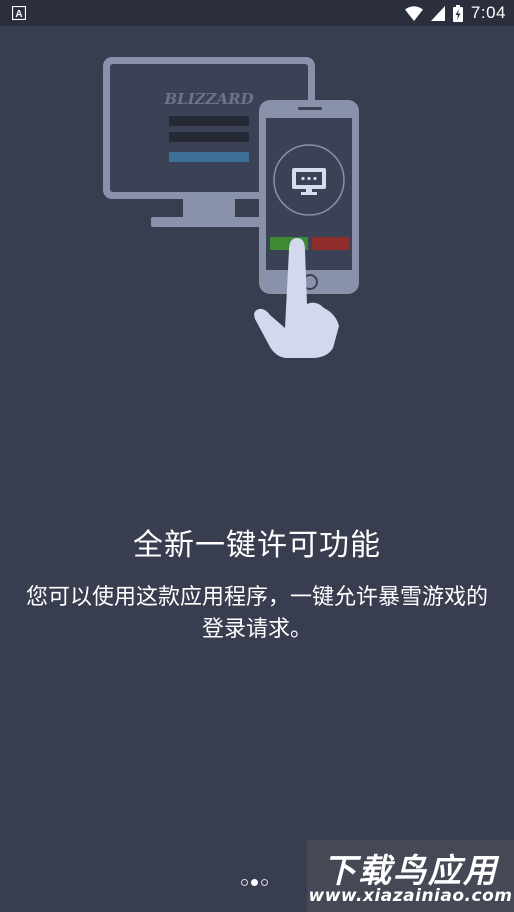 The height and width of the screenshot is (912, 514). What do you see at coordinates (410, 870) in the screenshot?
I see `watermark-title: 下载鸟应用` at bounding box center [410, 870].